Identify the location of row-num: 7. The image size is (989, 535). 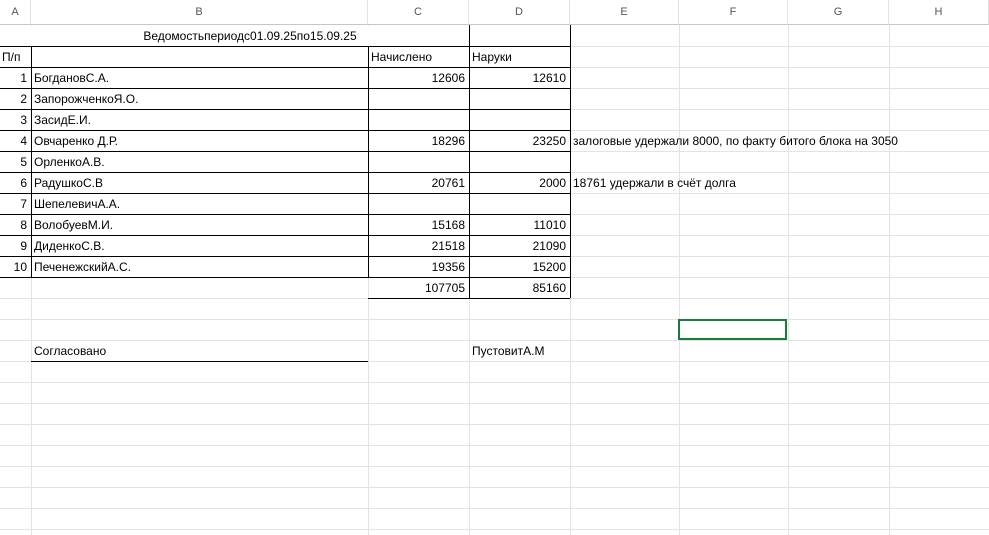
(15, 204).